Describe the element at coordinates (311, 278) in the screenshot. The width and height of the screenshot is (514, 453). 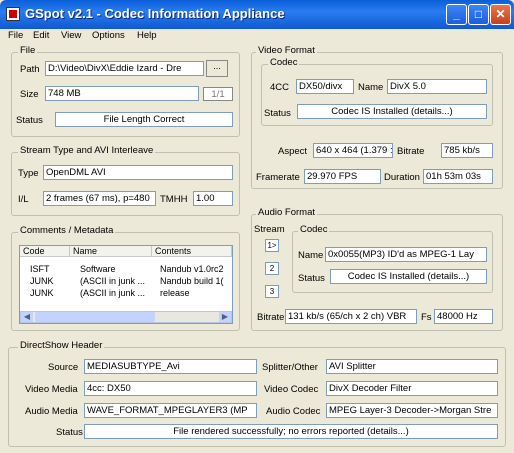
I see `audio-status-label: Status` at that location.